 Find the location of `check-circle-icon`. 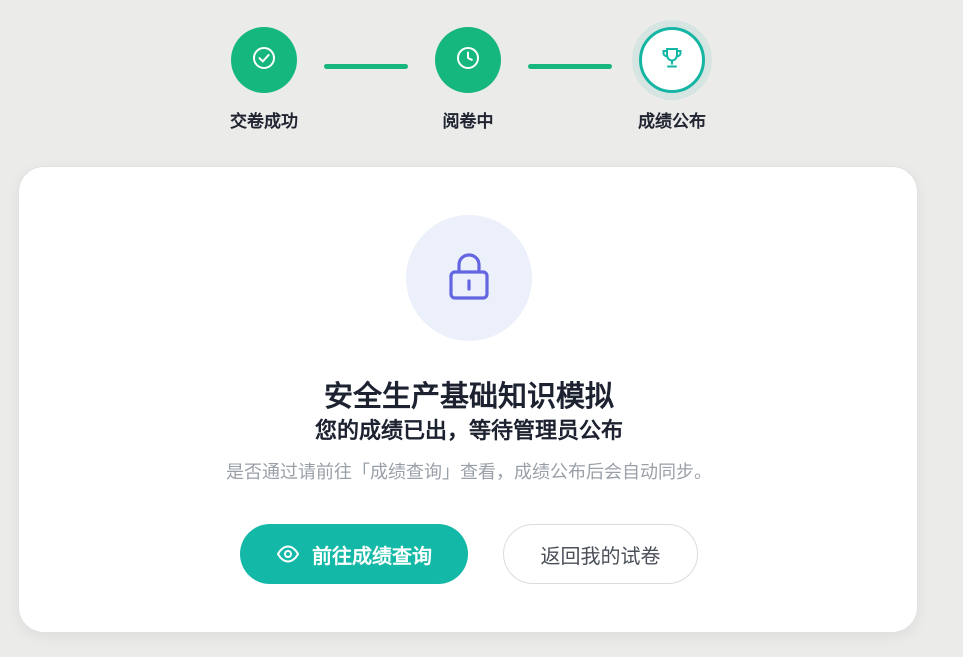

check-circle-icon is located at coordinates (264, 60).